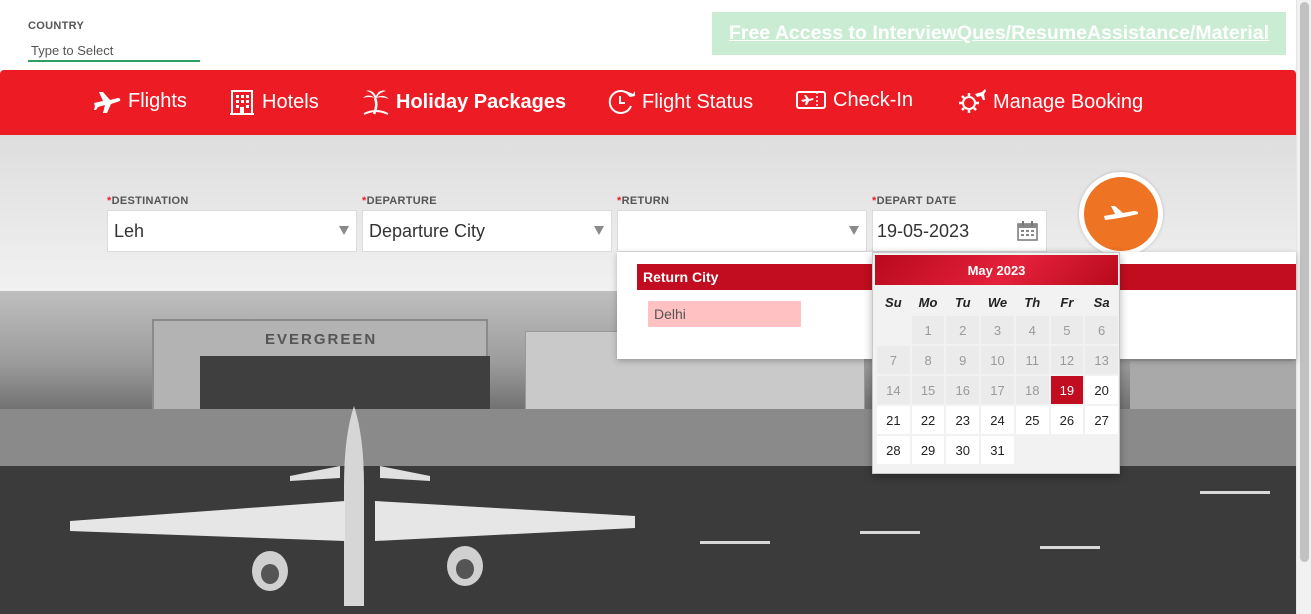 The height and width of the screenshot is (614, 1311). Describe the element at coordinates (150, 201) in the screenshot. I see `destination-label: DESTINATION` at that location.